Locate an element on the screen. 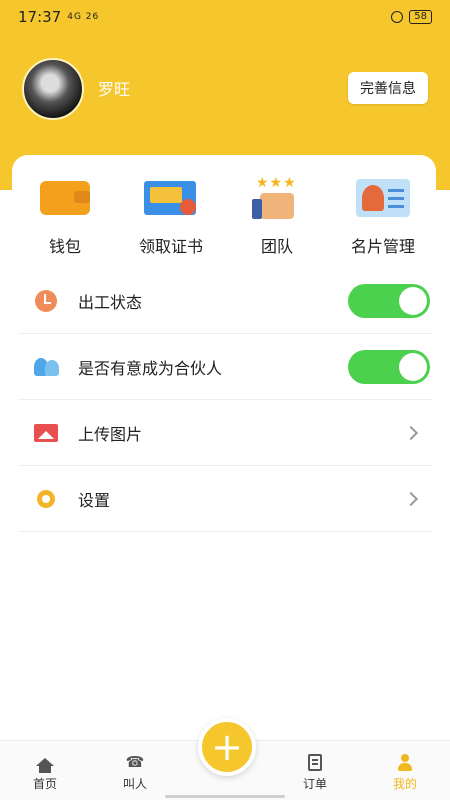 The width and height of the screenshot is (450, 800). wallet-icon is located at coordinates (65, 198).